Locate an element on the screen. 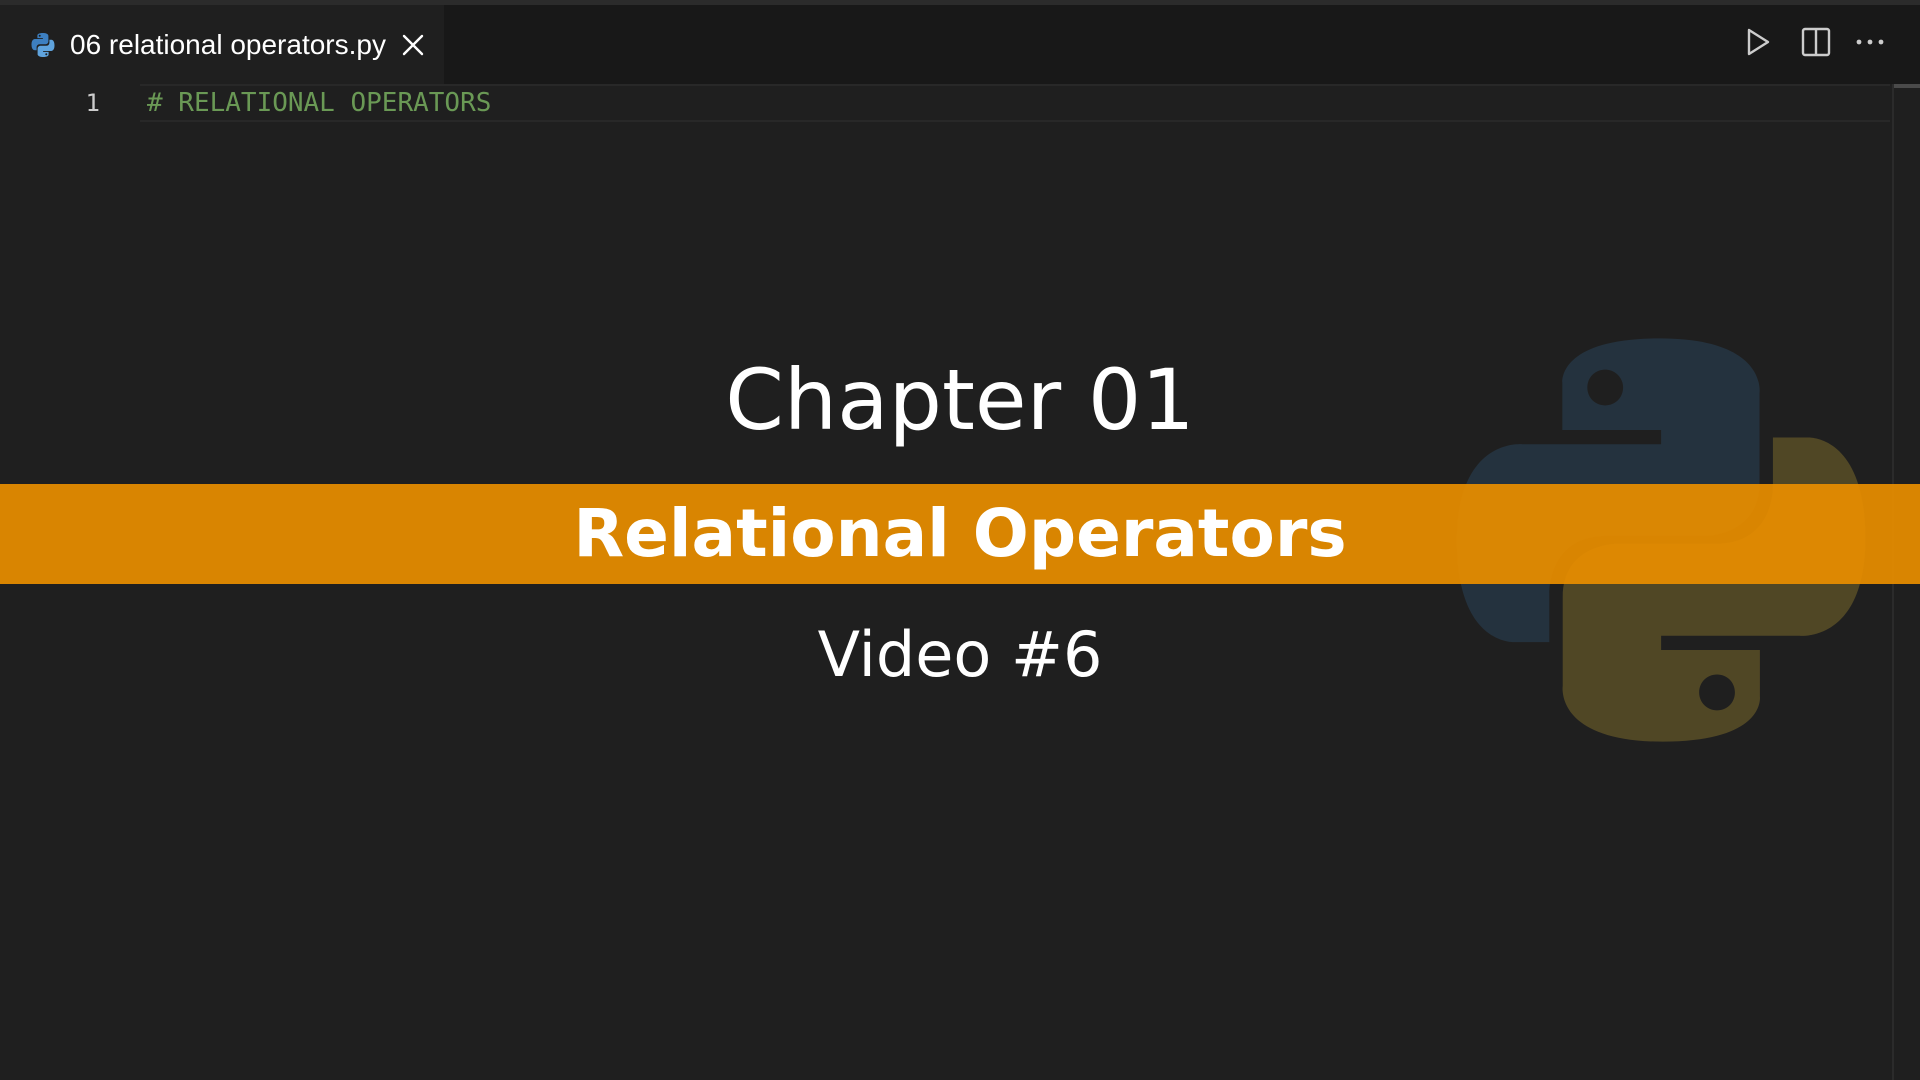 The image size is (1920, 1080). python-file-icon is located at coordinates (43, 45).